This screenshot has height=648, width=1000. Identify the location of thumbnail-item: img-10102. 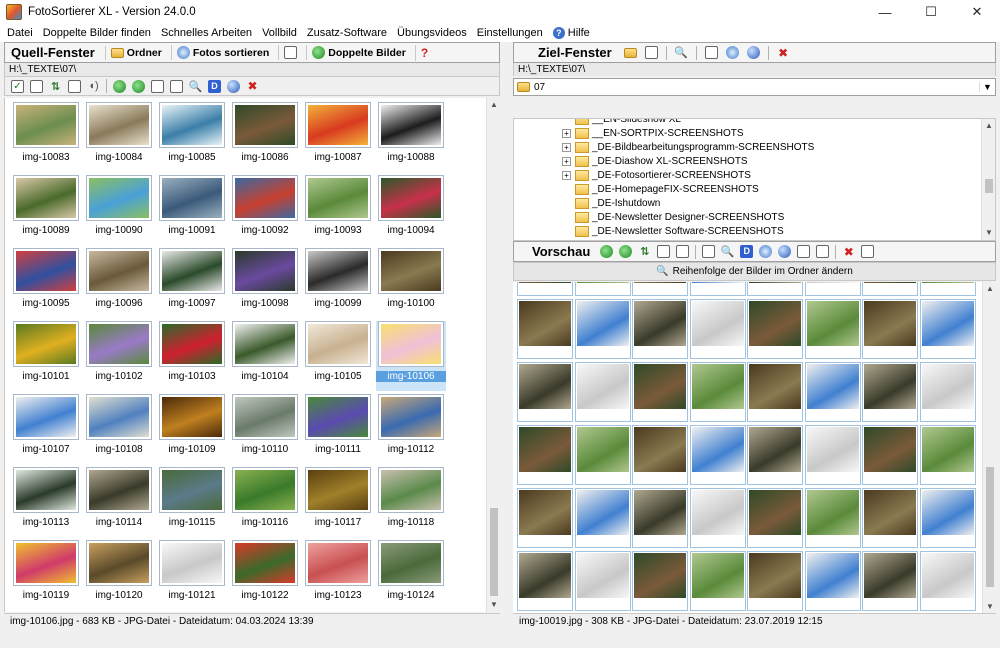
(119, 356).